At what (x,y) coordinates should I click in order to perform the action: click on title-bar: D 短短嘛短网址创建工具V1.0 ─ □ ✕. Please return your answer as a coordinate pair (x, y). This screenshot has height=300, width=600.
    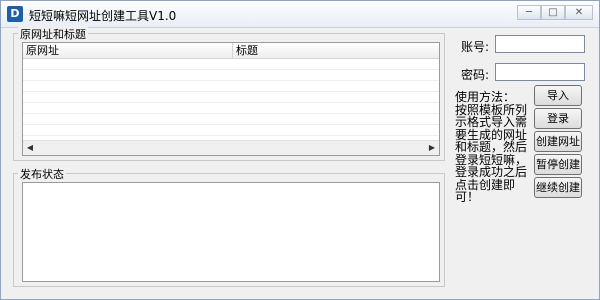
    Looking at the image, I should click on (300, 14).